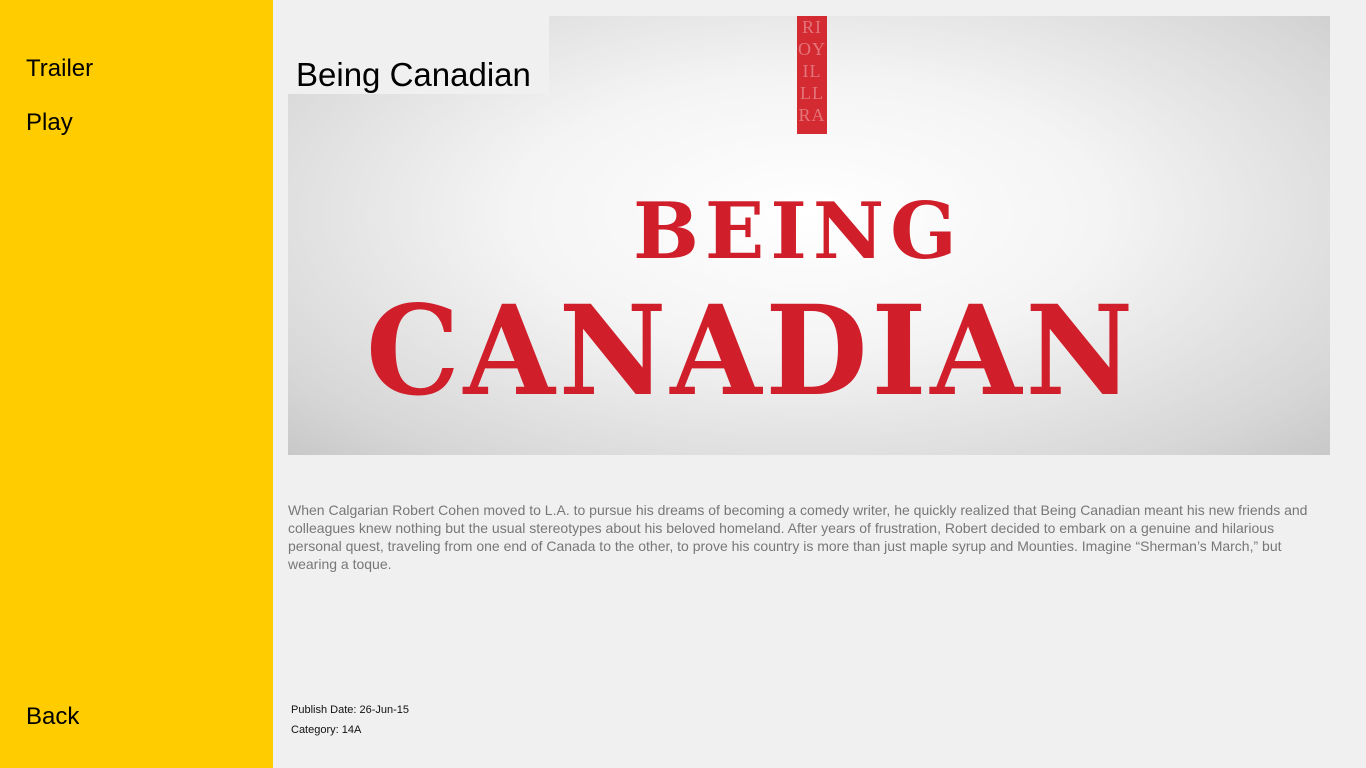  Describe the element at coordinates (812, 75) in the screenshot. I see `poster-ribbon: RI OY IL LL RA` at that location.